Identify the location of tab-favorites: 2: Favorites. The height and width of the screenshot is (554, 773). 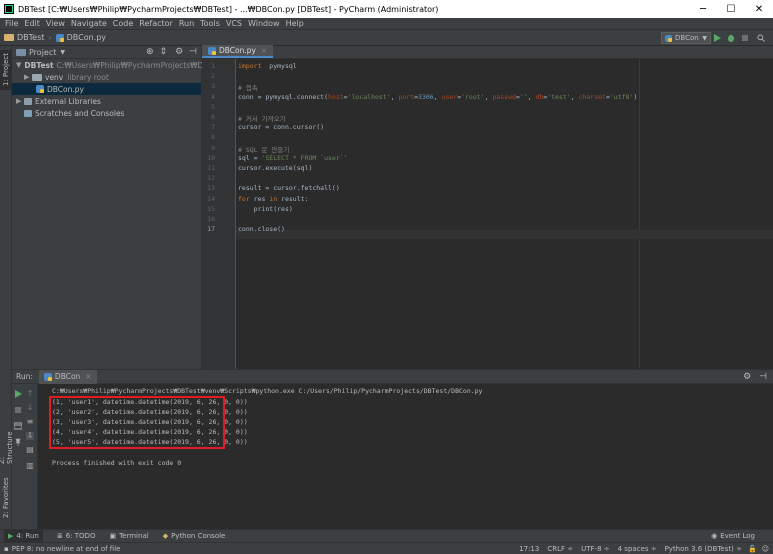
(6, 498).